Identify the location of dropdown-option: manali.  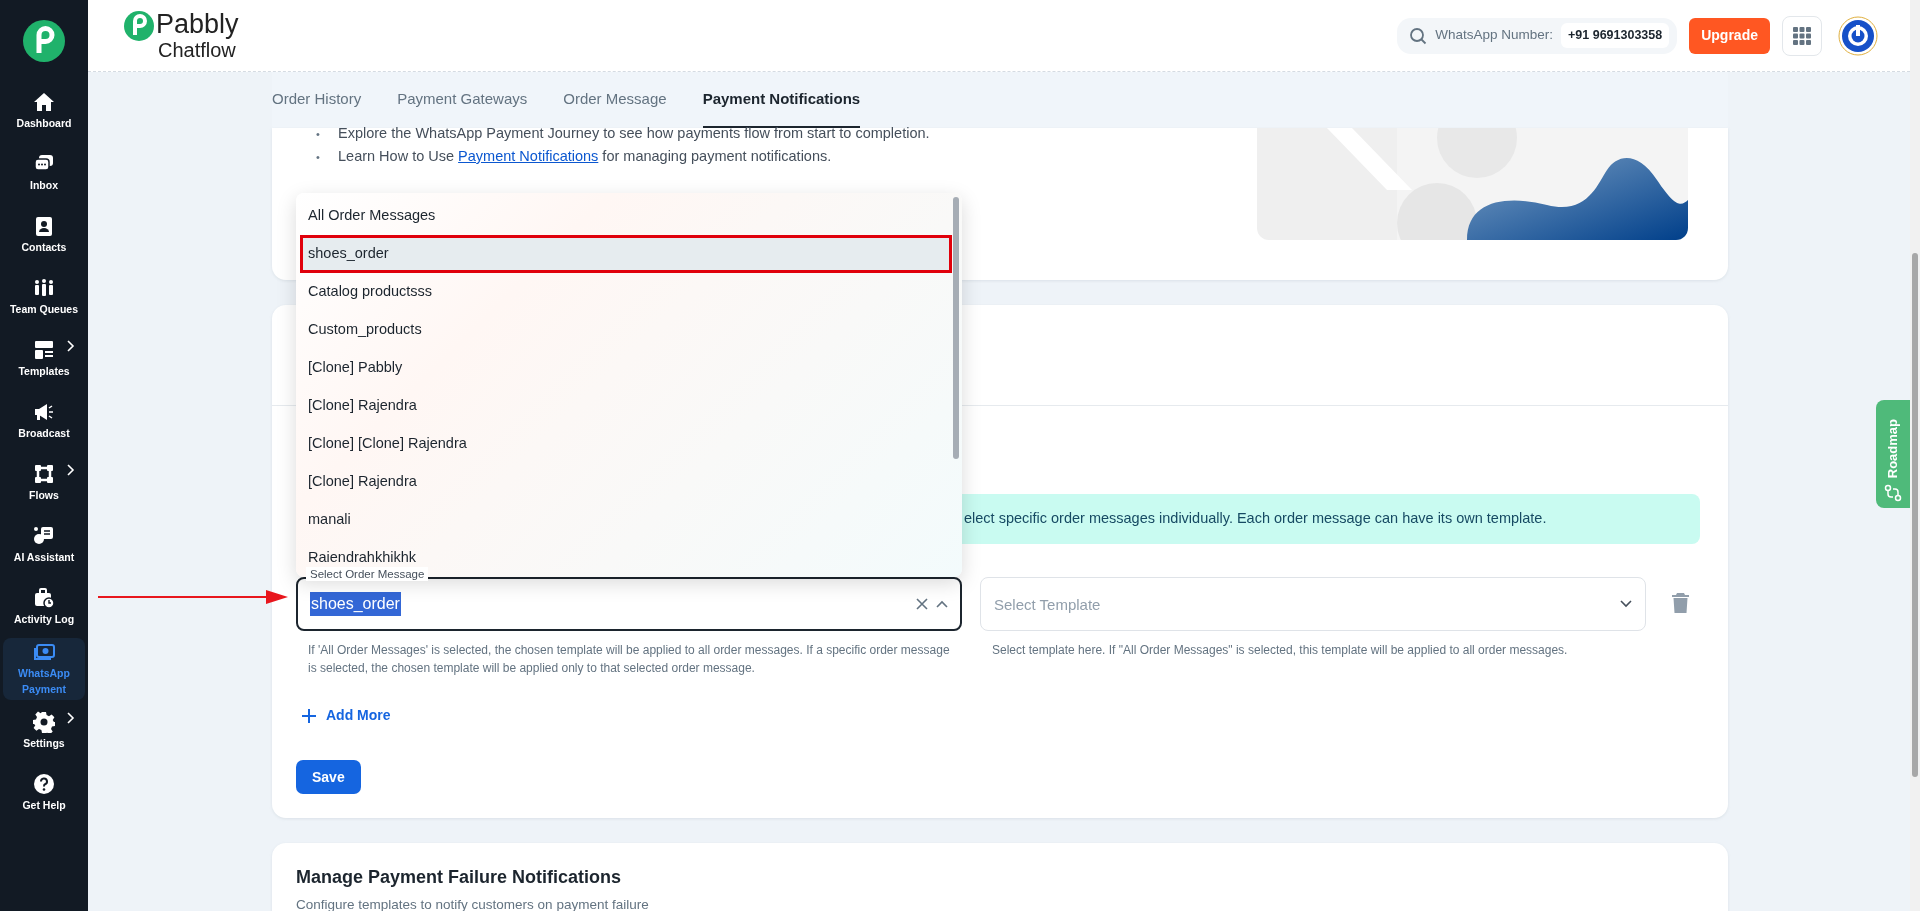
(626, 520).